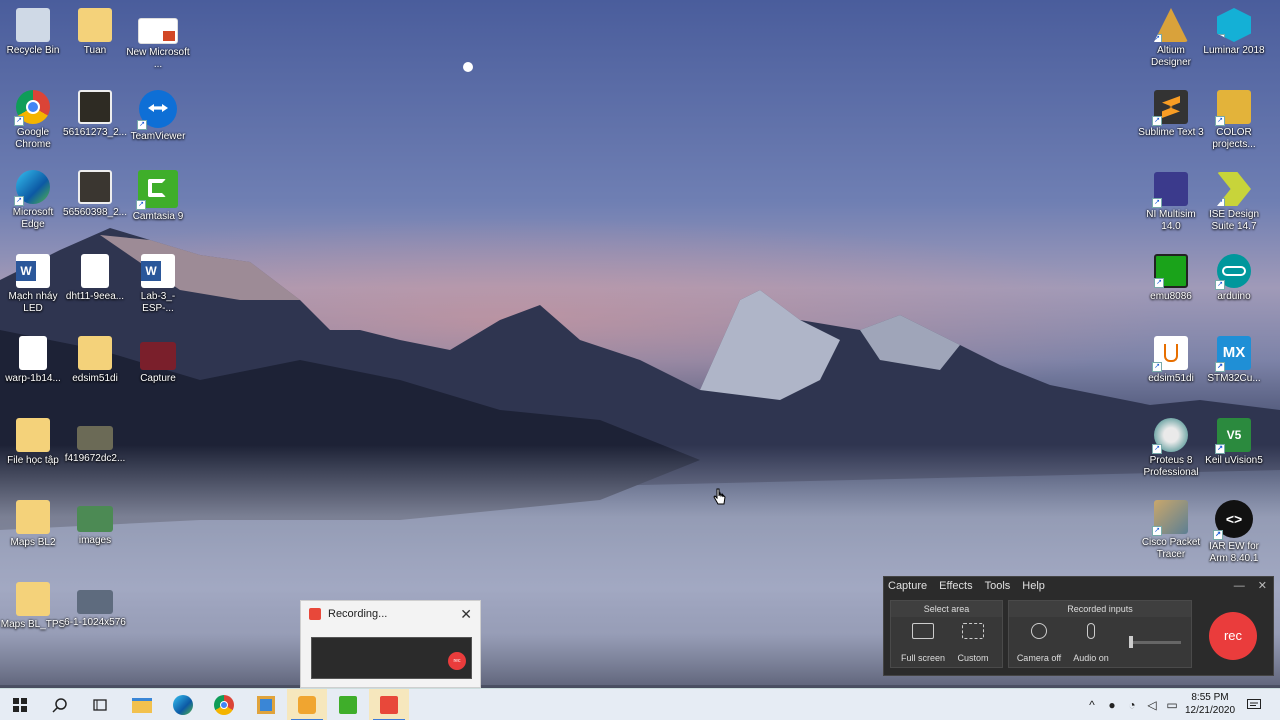  Describe the element at coordinates (158, 196) in the screenshot. I see `desktop-icon-camtasia: ↗ Camtasia 9` at that location.